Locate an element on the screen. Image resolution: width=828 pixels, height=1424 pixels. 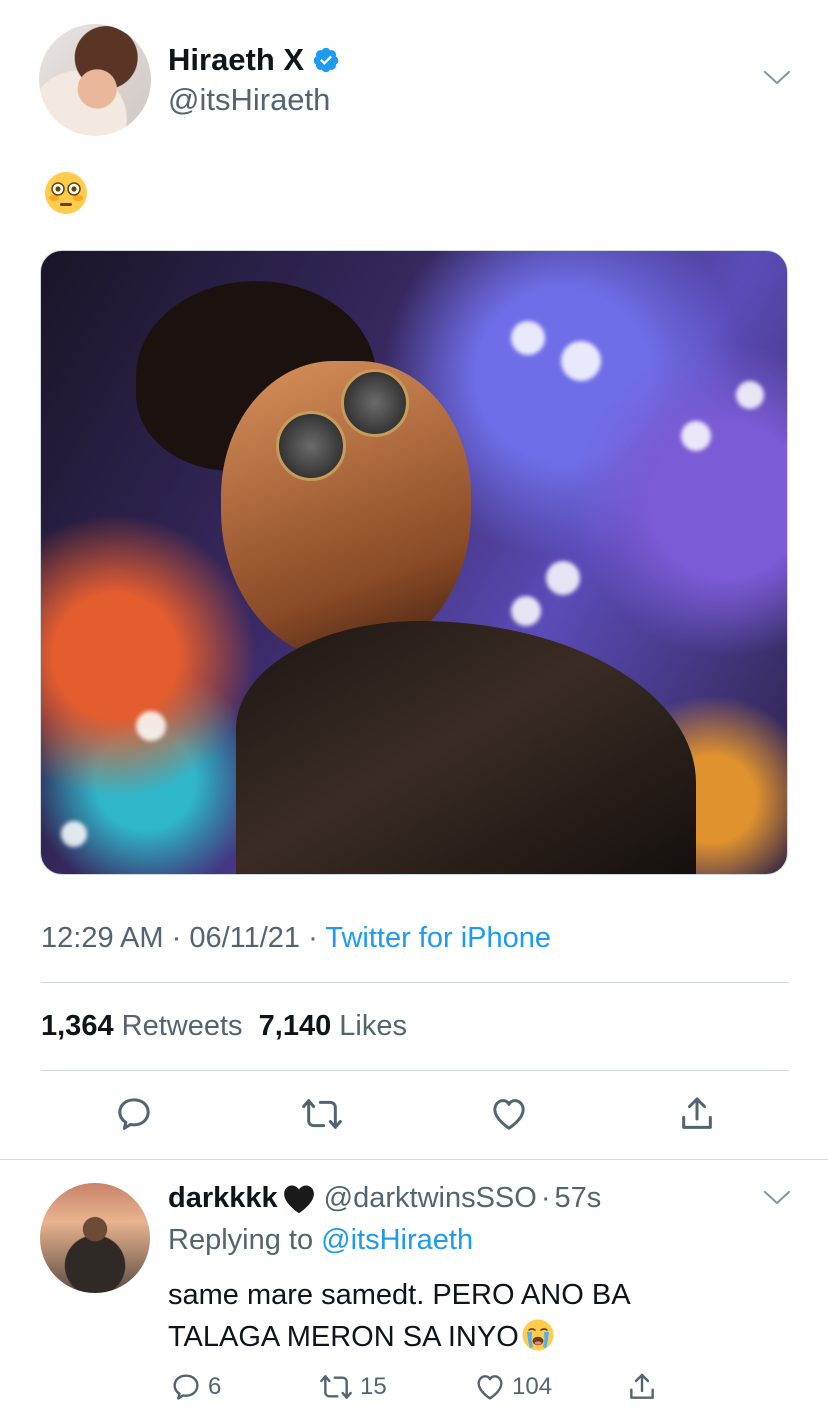
retweet-button is located at coordinates (322, 1114).